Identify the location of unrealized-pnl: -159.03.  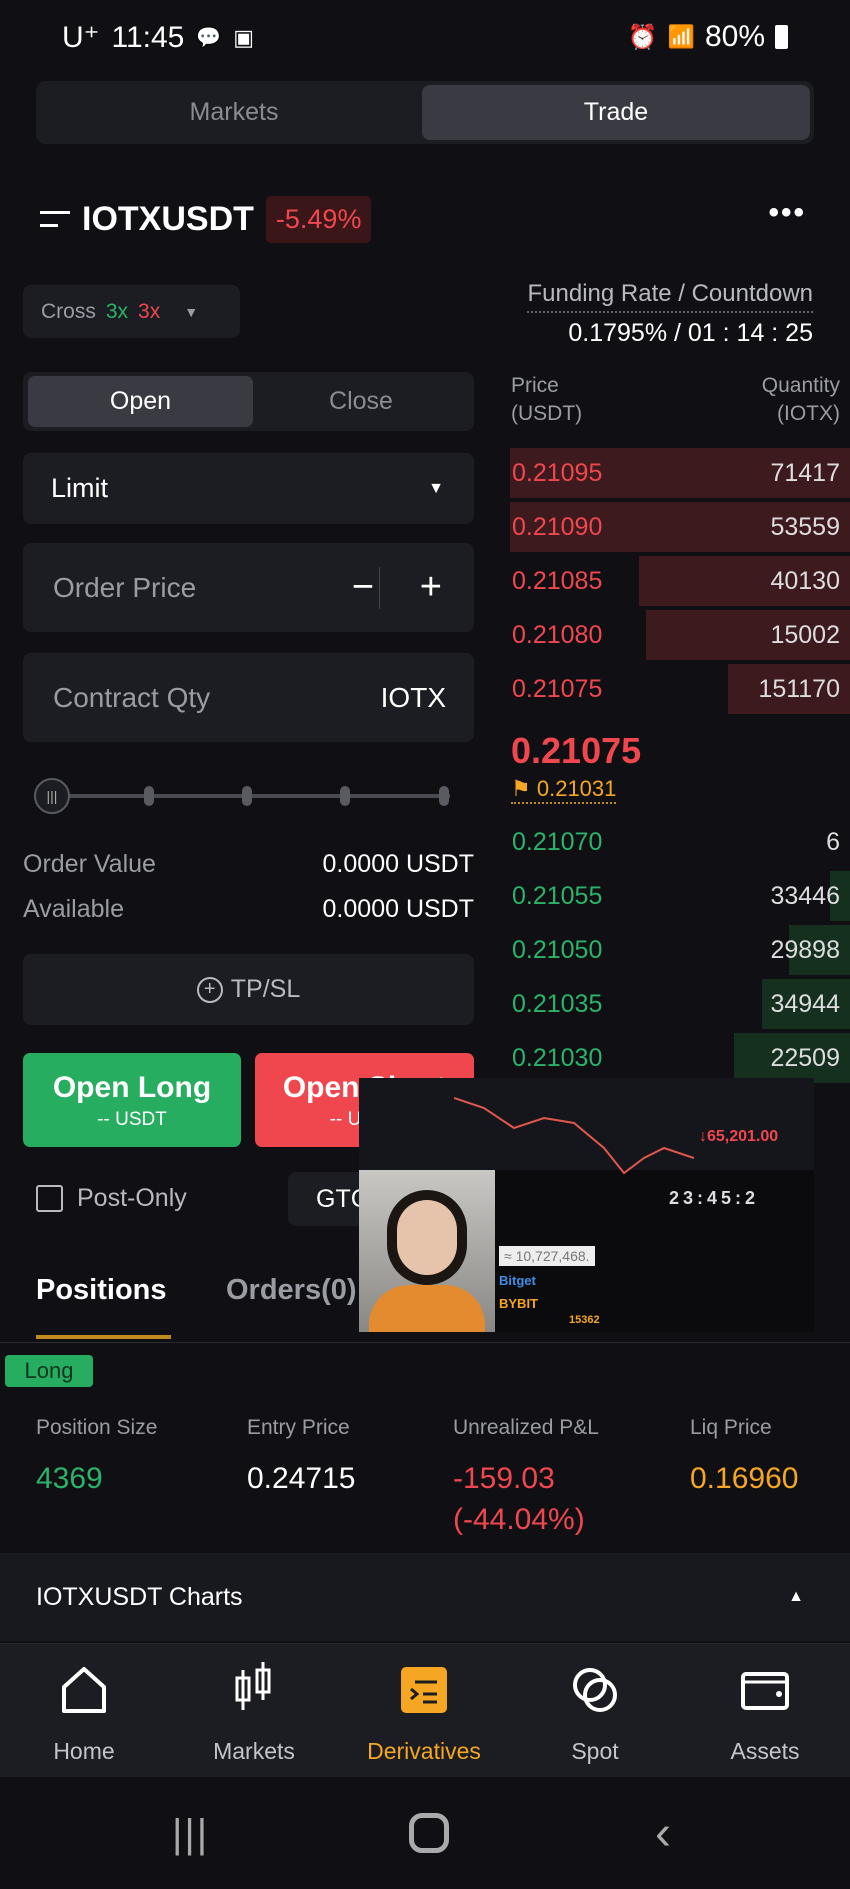
(504, 1478).